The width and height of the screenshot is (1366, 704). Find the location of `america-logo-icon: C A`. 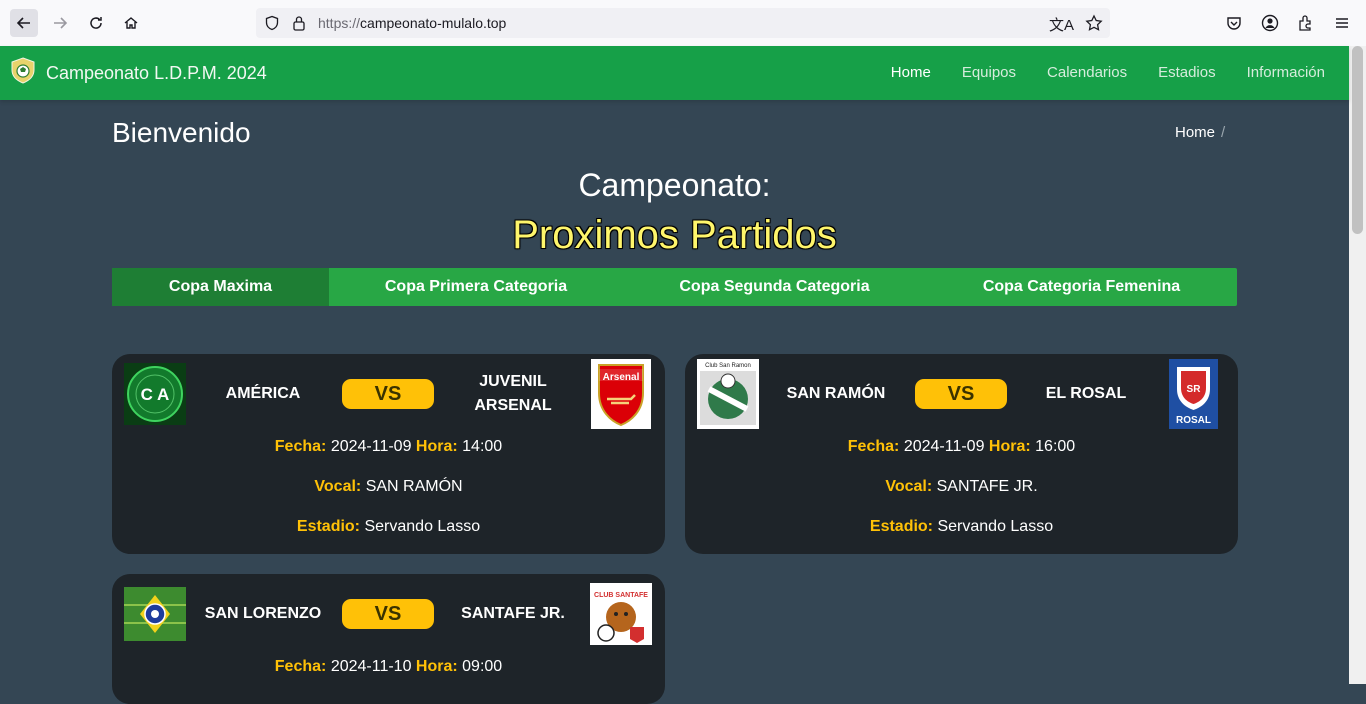

america-logo-icon: C A is located at coordinates (155, 394).